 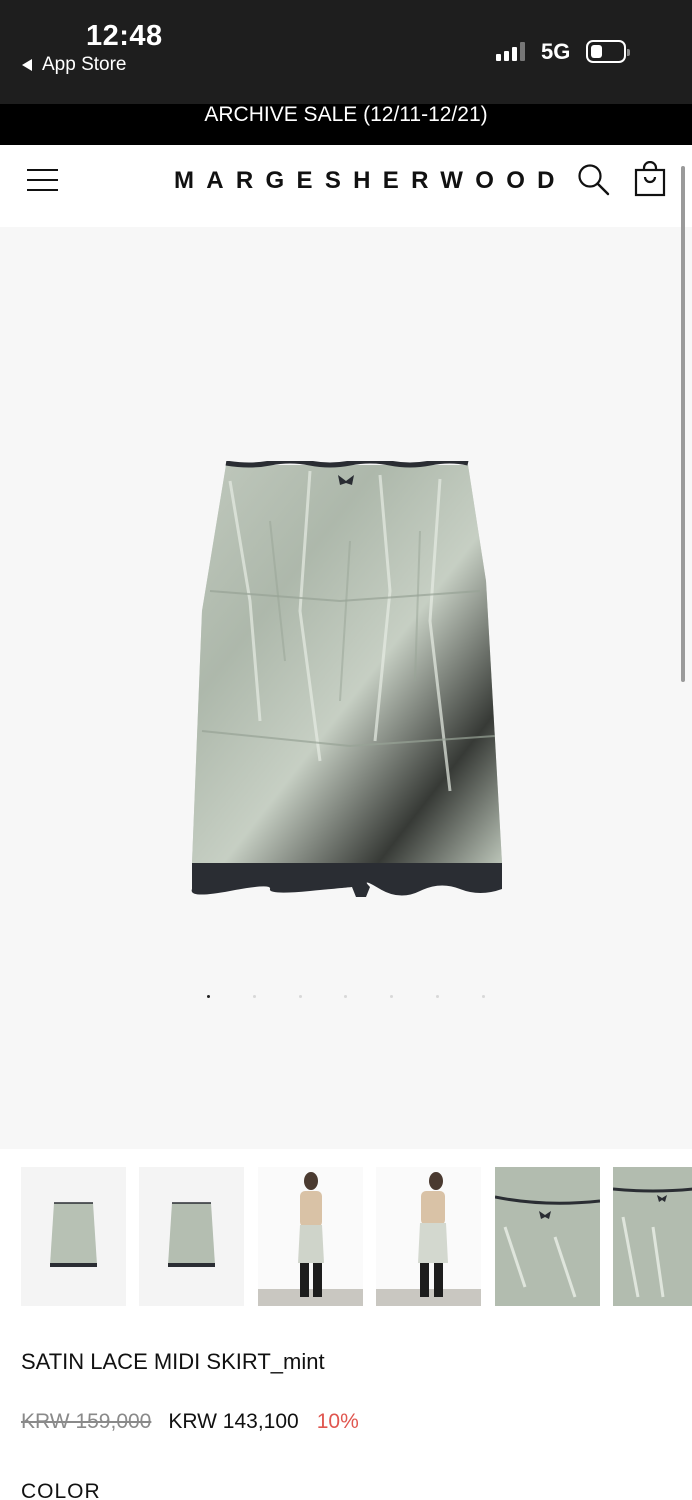 What do you see at coordinates (61, 1490) in the screenshot?
I see `color-option-label: COLOR` at bounding box center [61, 1490].